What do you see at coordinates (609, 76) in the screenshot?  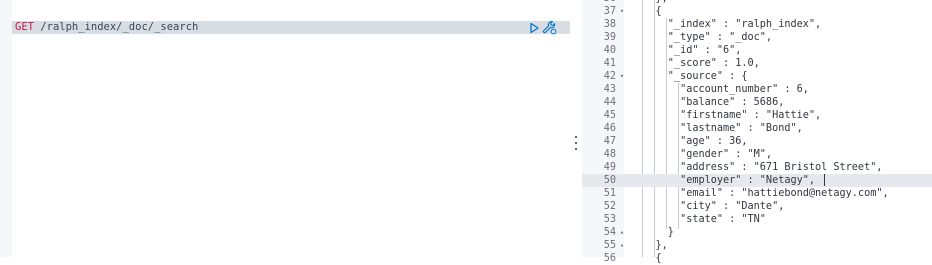 I see `line-number: 42` at bounding box center [609, 76].